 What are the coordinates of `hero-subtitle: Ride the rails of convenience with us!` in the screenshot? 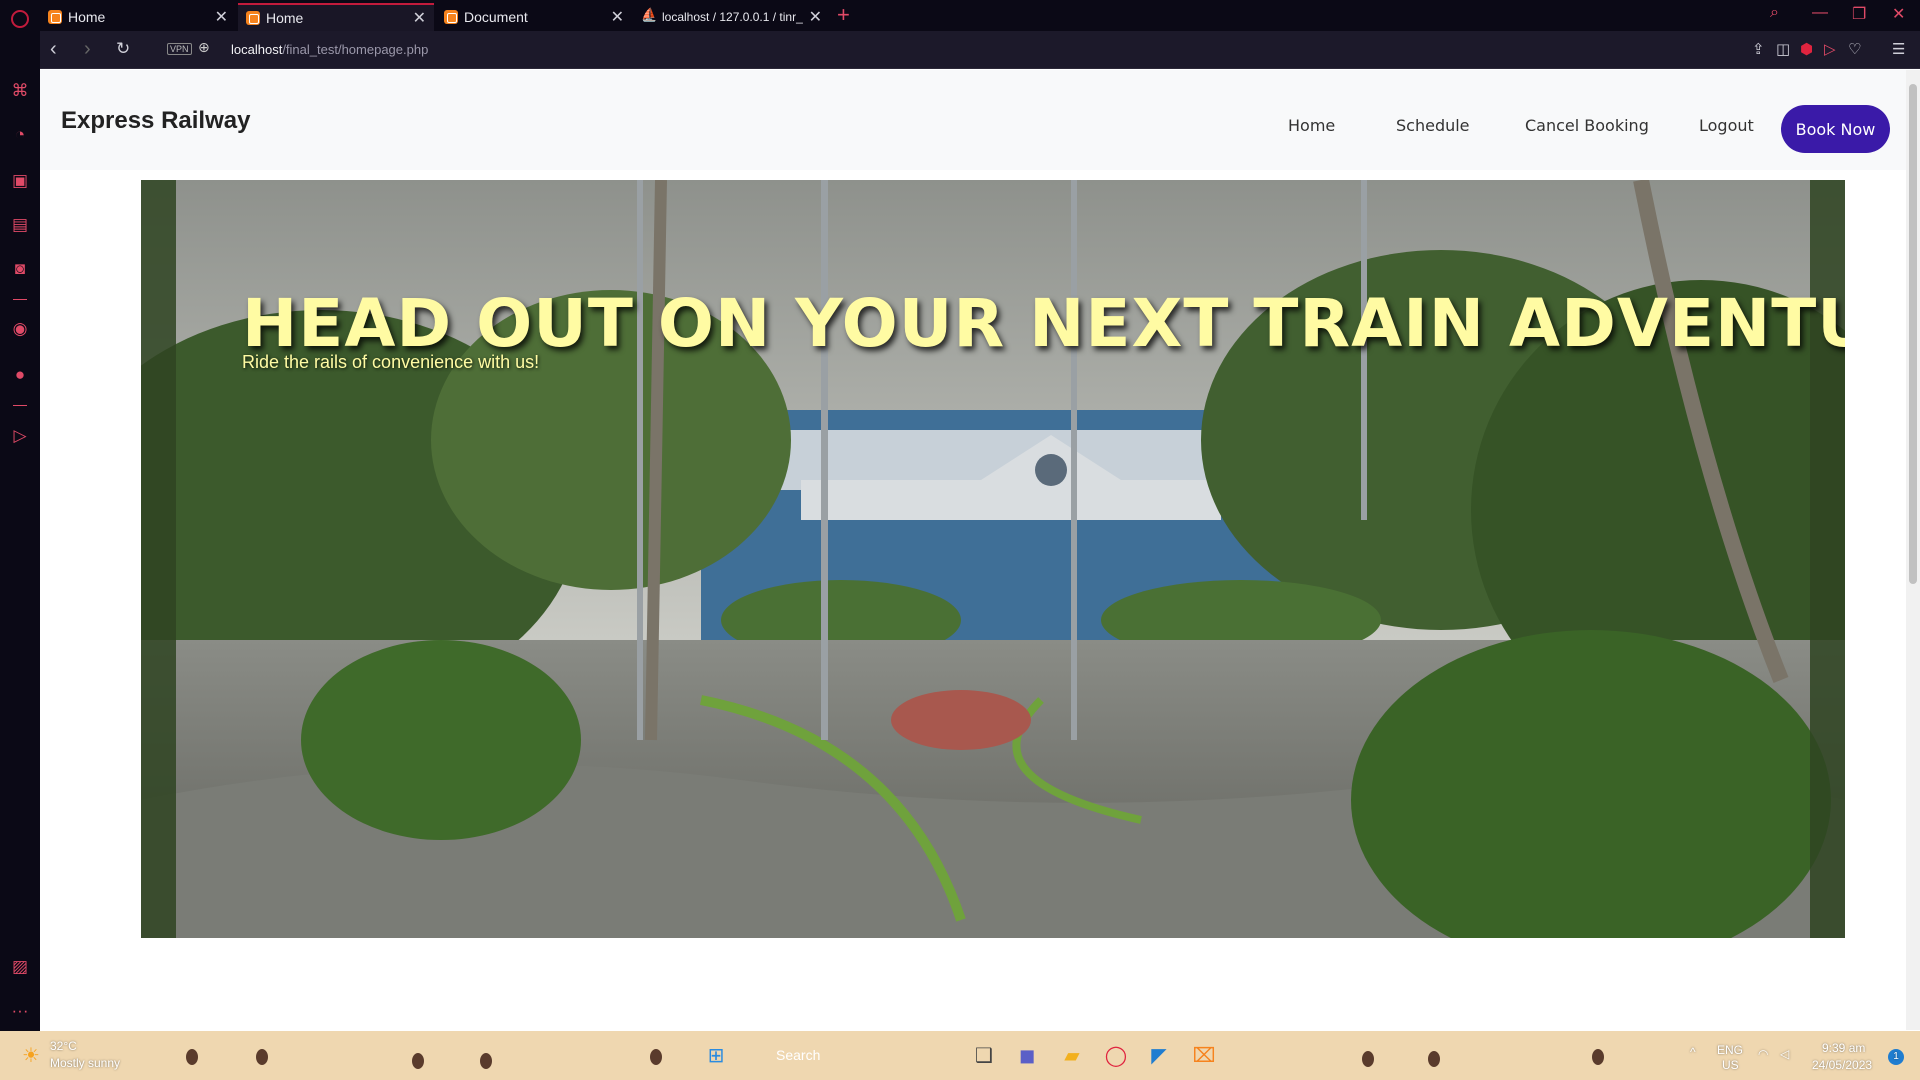 It's located at (391, 362).